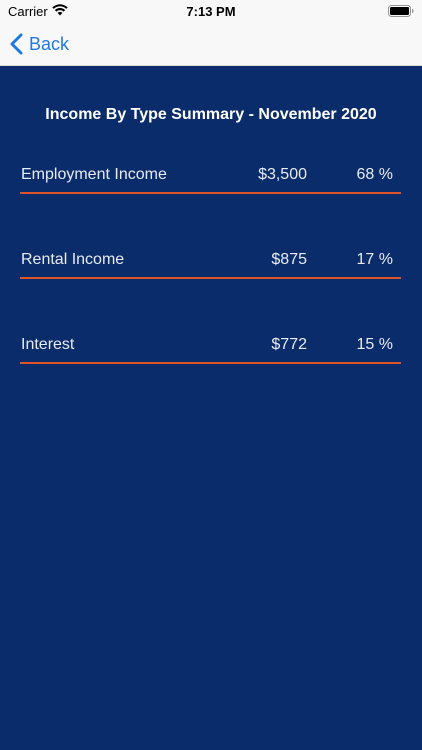  I want to click on income-row-employment: Employment Income $3,500 68 %, so click(210, 176).